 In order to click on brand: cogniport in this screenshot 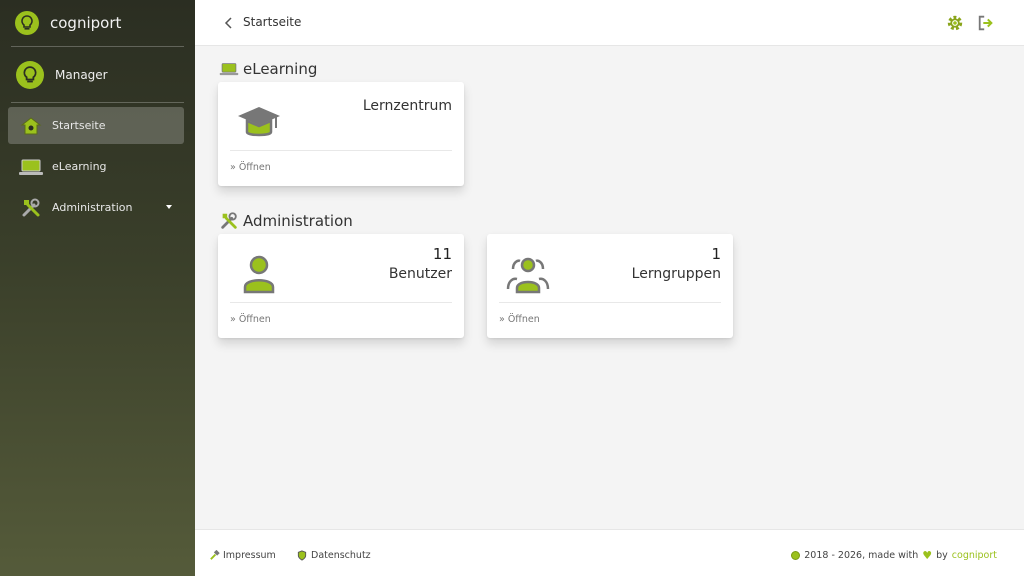, I will do `click(97, 23)`.